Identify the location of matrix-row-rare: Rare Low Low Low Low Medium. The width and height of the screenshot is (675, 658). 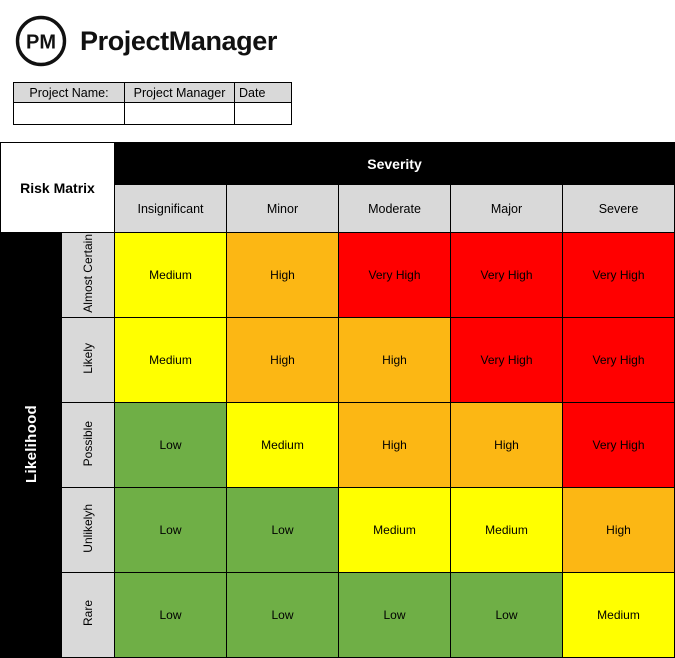
(338, 615).